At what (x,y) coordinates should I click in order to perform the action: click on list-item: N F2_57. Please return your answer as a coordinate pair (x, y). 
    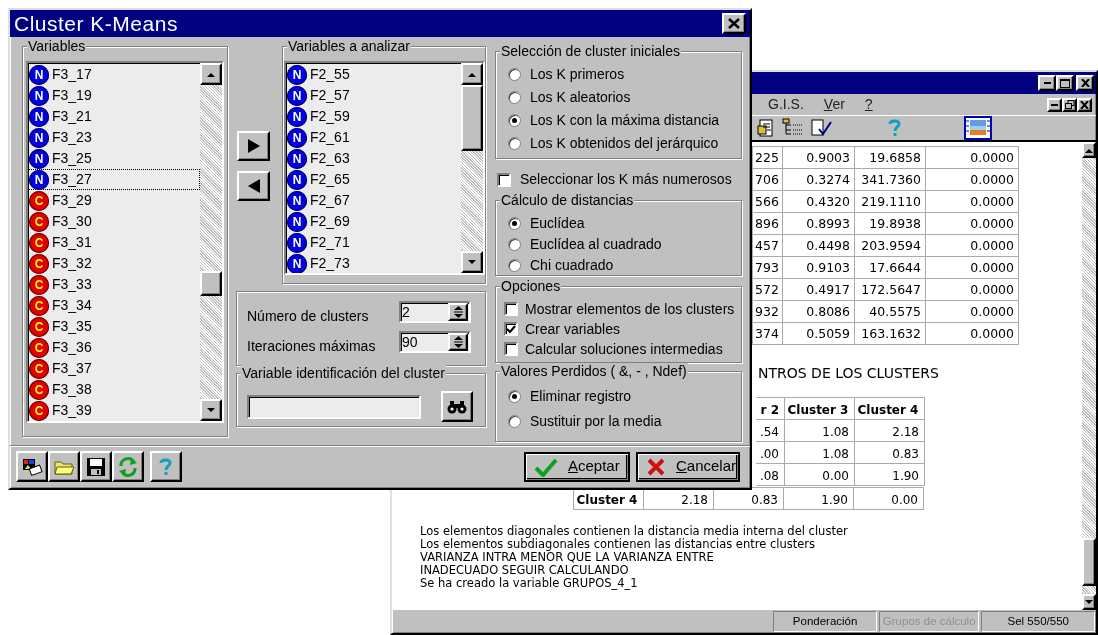
    Looking at the image, I should click on (373, 95).